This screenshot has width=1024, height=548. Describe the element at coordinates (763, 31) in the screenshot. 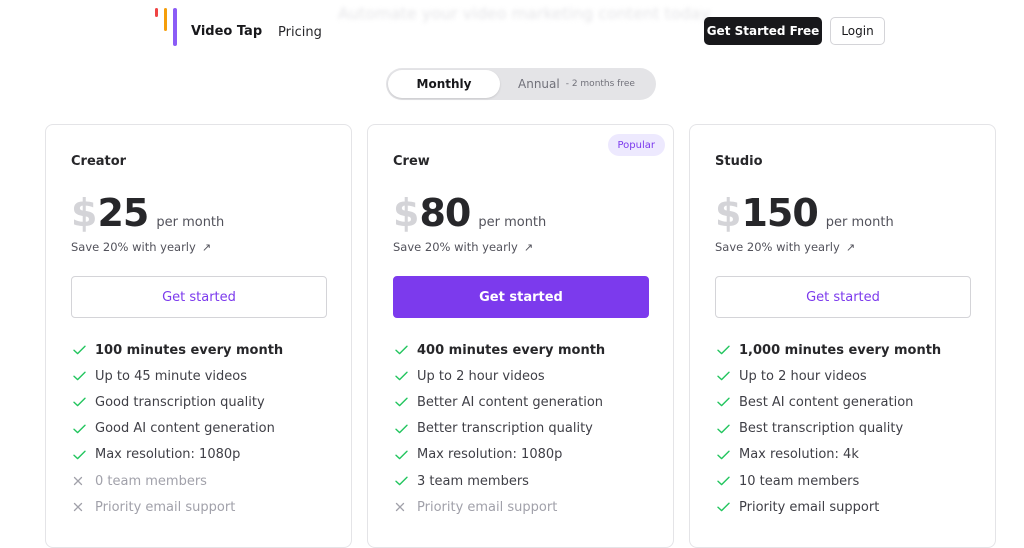

I see `get-started-free-button: Get Started Free` at that location.